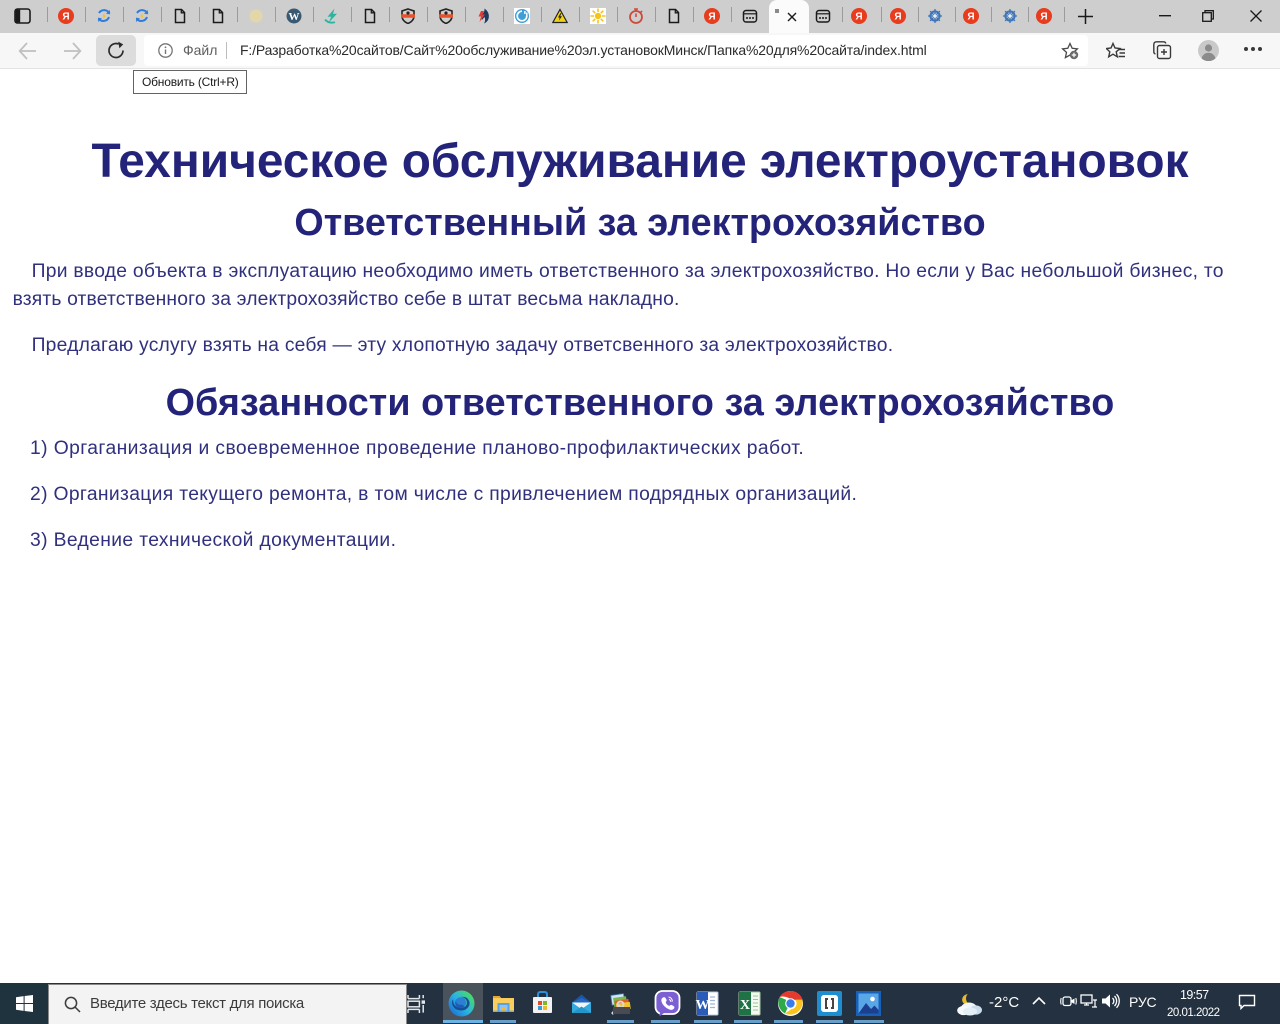  Describe the element at coordinates (745, 1005) in the screenshot. I see `svg-text: X` at that location.